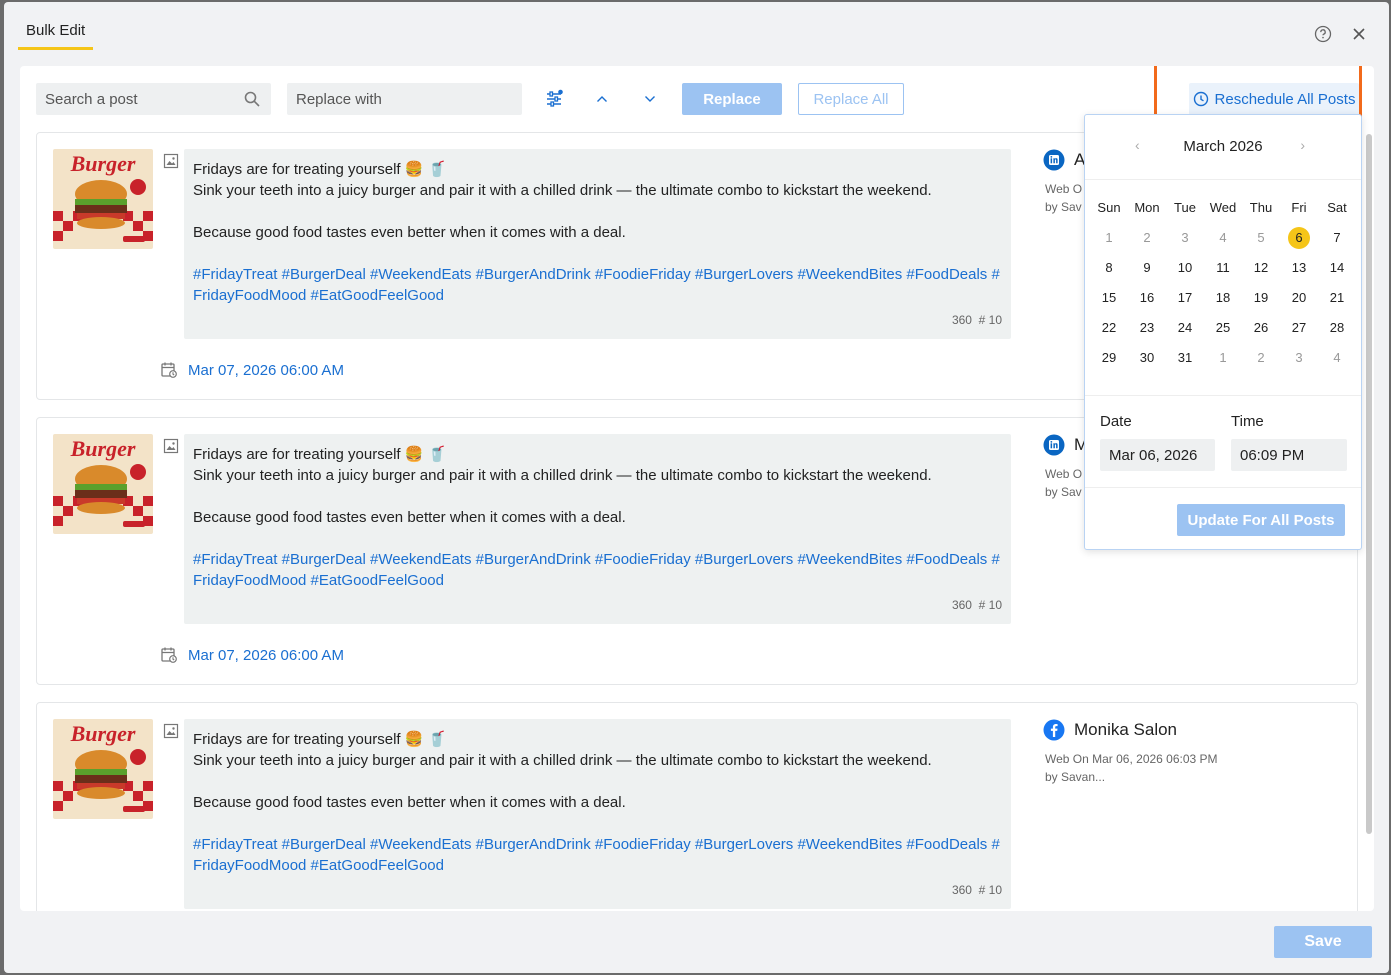 The image size is (1391, 975). I want to click on calendar-day: 6, so click(1299, 238).